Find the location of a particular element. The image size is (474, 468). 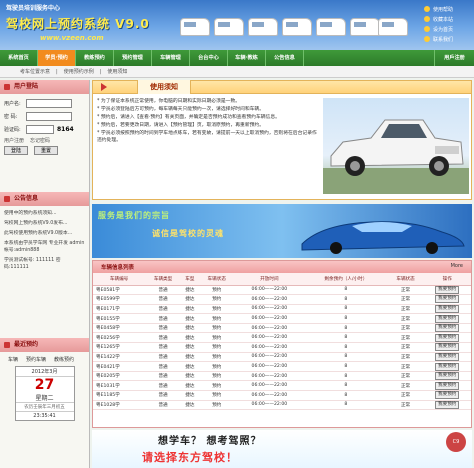

login-button: 登陆 is located at coordinates (16, 150).